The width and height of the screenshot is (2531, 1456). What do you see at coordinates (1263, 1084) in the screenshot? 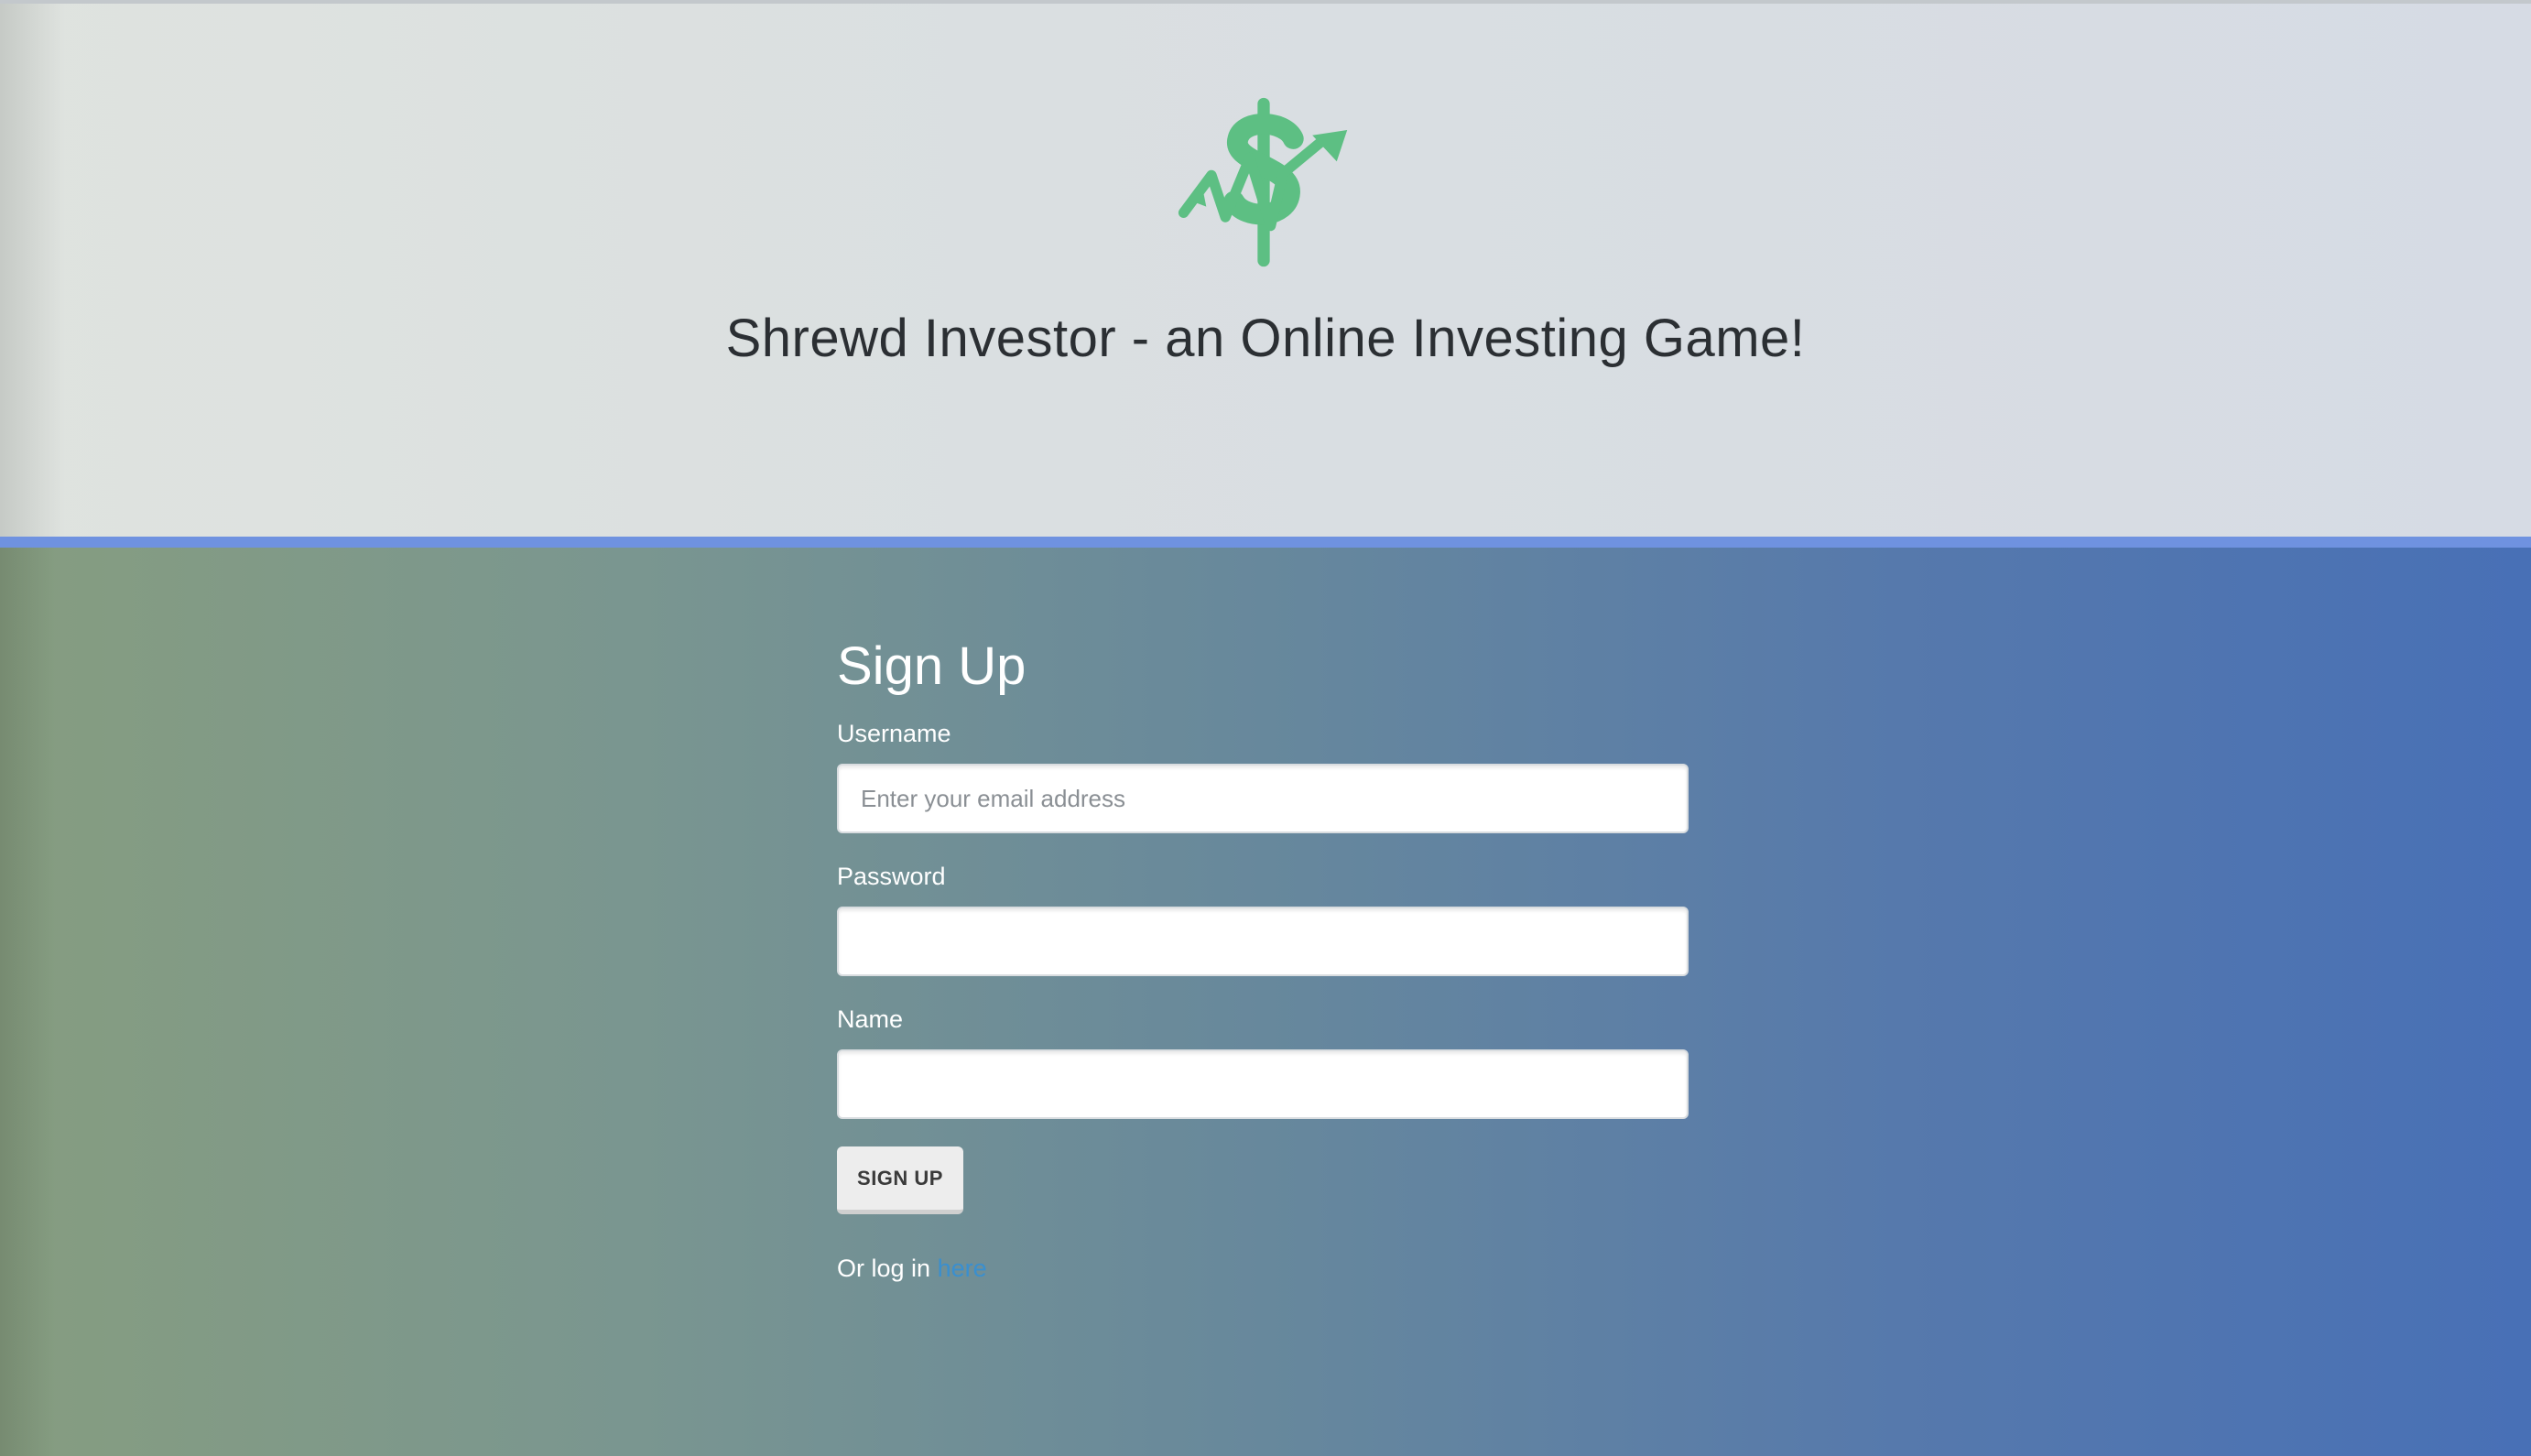
I see `name-input` at bounding box center [1263, 1084].